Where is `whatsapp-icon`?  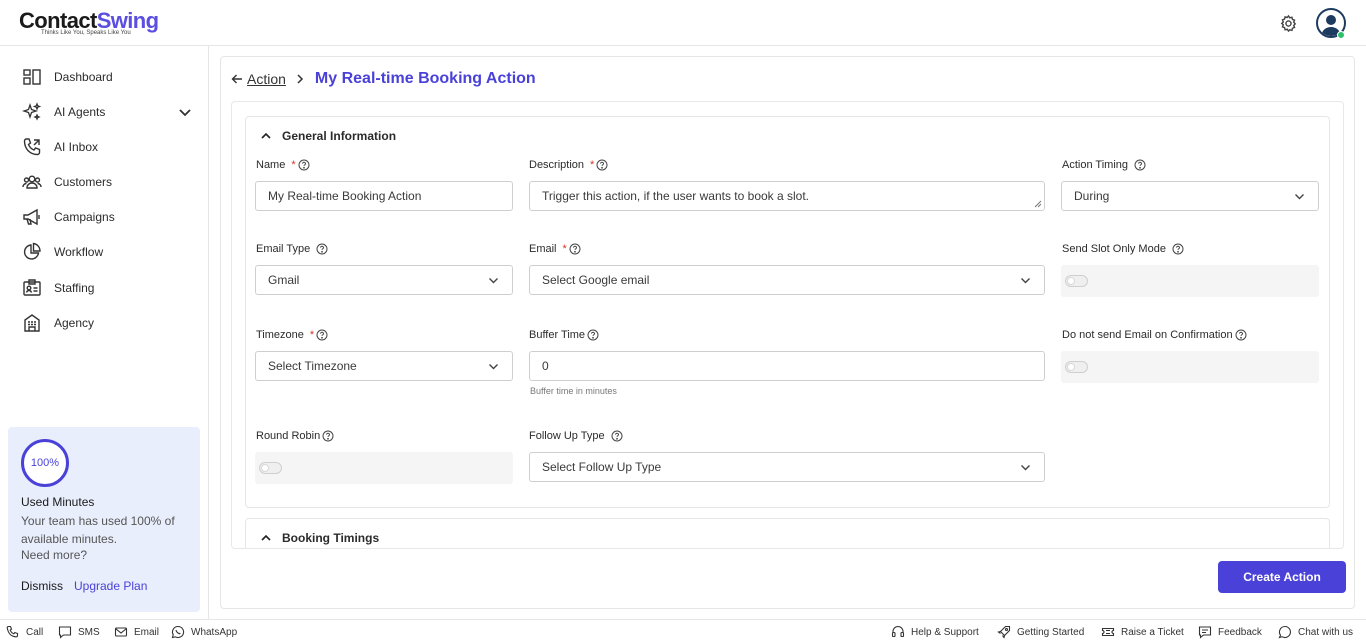
whatsapp-icon is located at coordinates (178, 632).